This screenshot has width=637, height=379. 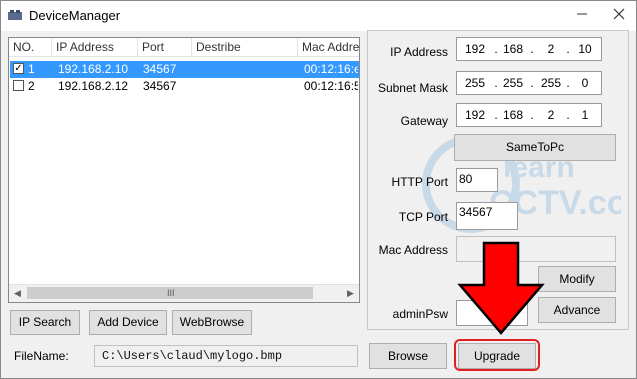 What do you see at coordinates (184, 69) in the screenshot?
I see `table-row: ✓ 1 192.168.2.10 34567 00:12:16:e` at bounding box center [184, 69].